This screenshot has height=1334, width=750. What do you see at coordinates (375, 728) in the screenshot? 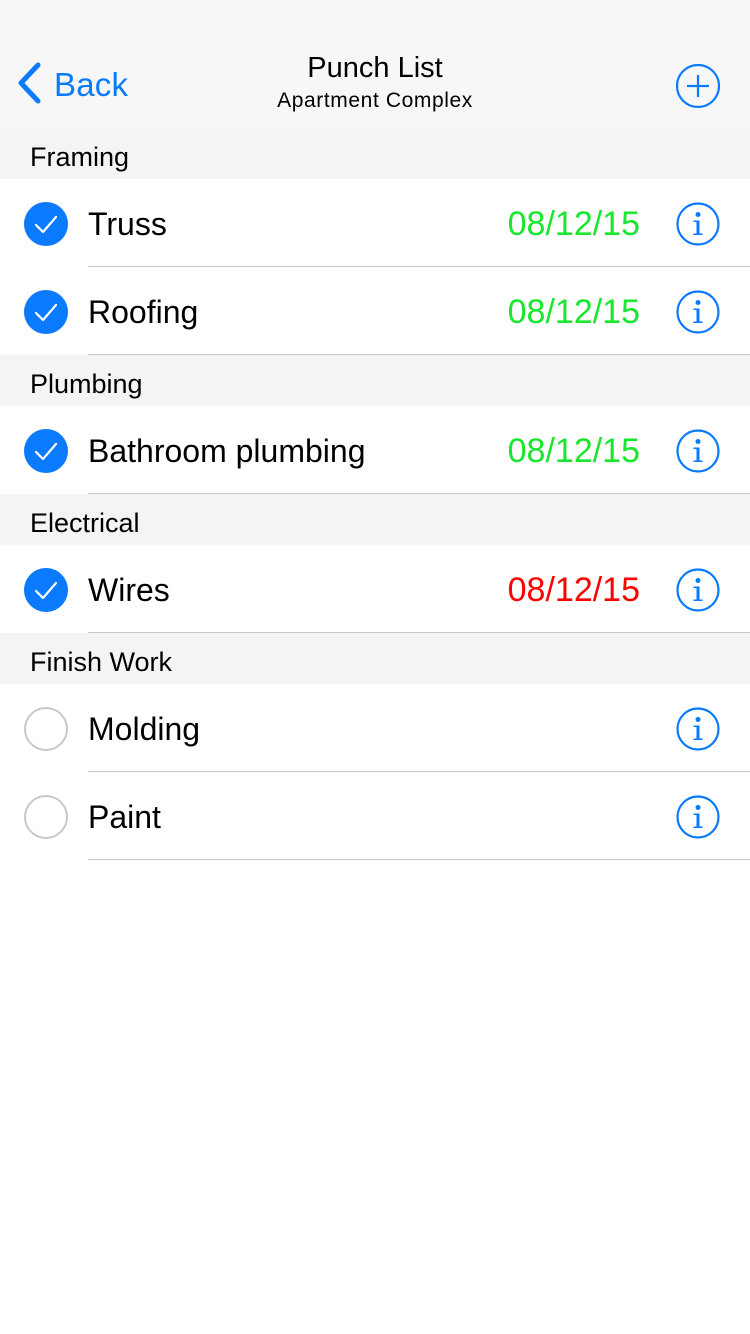
I see `list-item: Molding` at bounding box center [375, 728].